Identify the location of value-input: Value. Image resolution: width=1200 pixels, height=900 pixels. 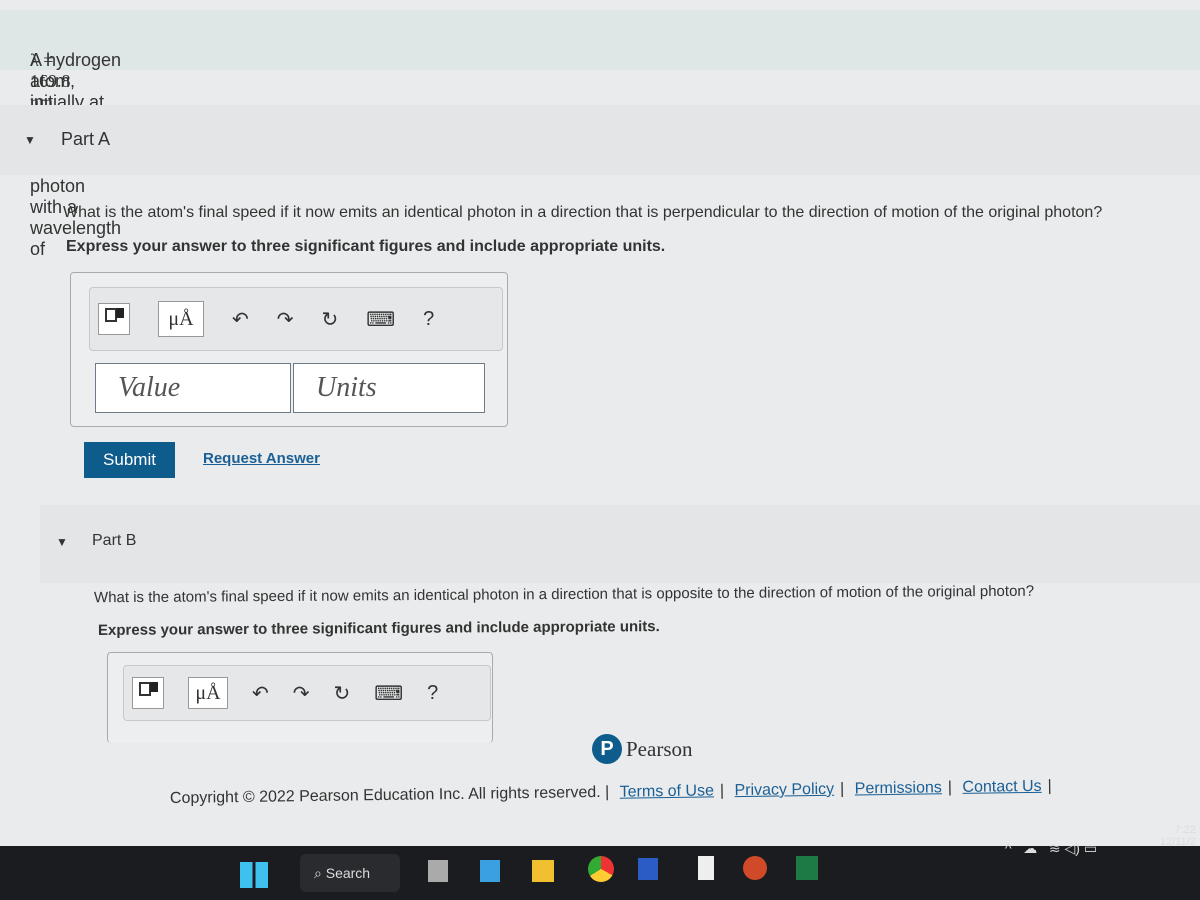
(193, 388).